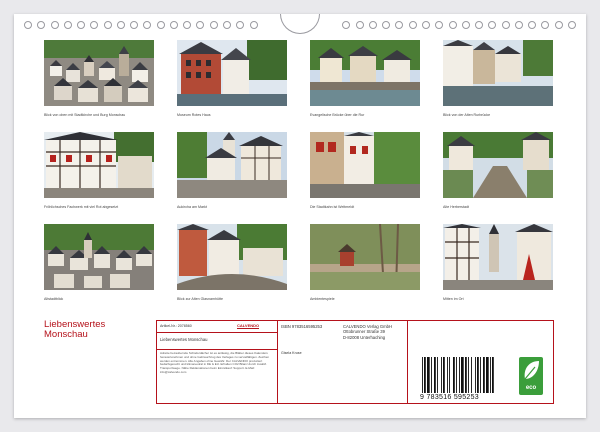 The width and height of the screenshot is (600, 432). I want to click on photo-caption: Mitten im Ort, so click(453, 299).